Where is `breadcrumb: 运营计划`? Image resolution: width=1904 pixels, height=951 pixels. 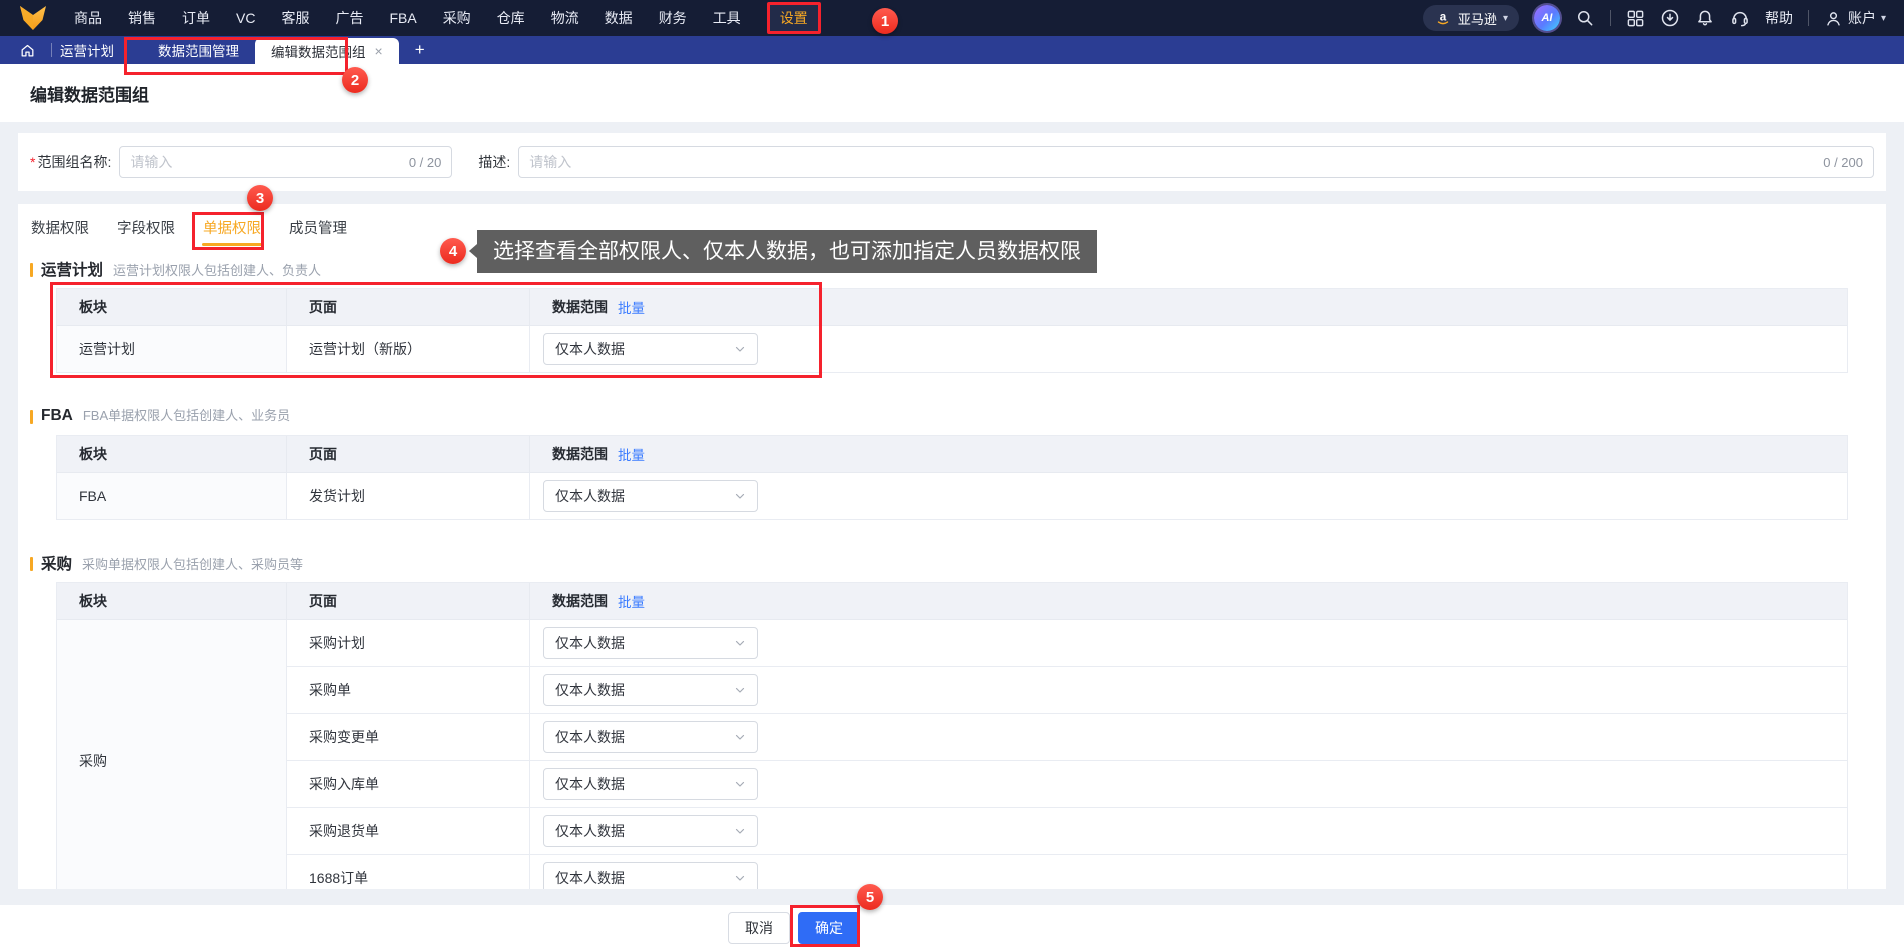
breadcrumb: 运营计划 is located at coordinates (87, 50).